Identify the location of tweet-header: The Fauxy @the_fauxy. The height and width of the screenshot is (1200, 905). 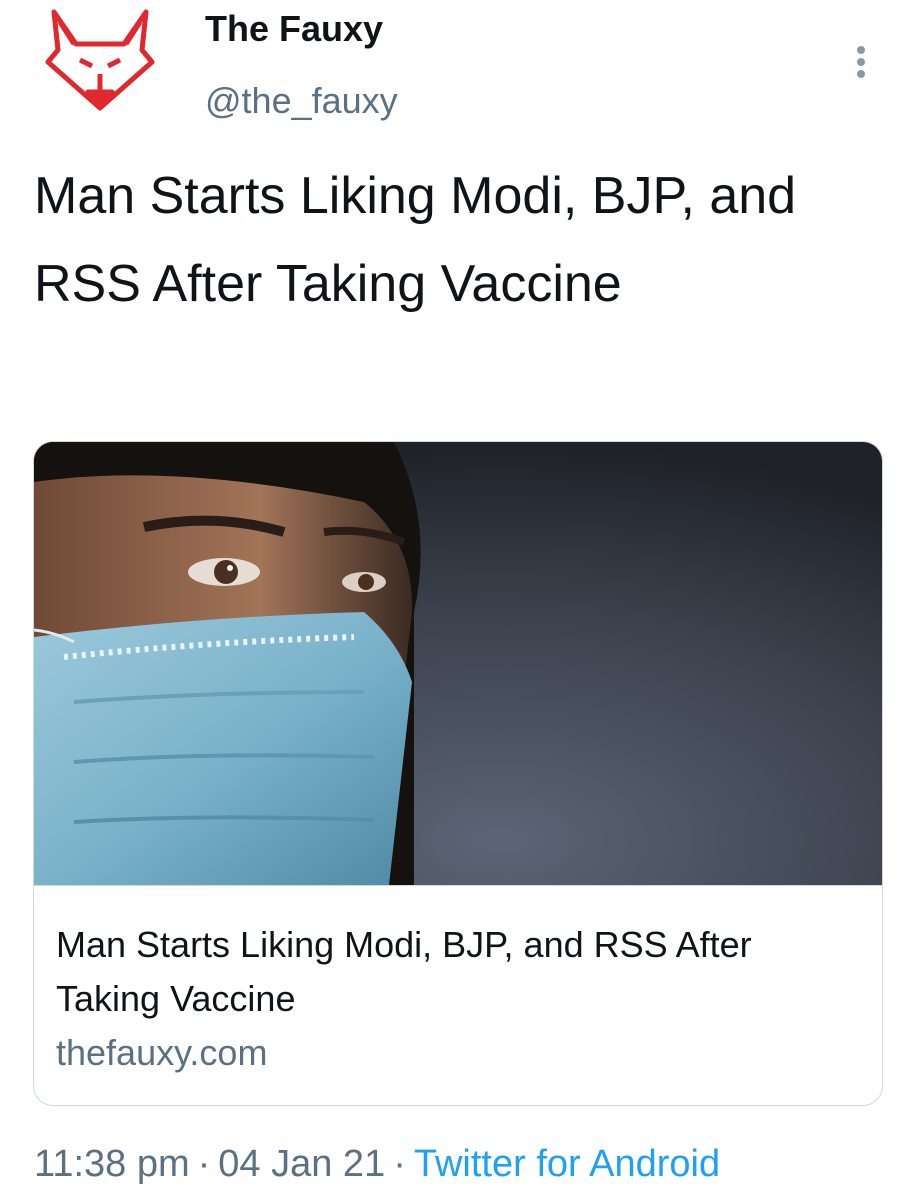
(452, 70).